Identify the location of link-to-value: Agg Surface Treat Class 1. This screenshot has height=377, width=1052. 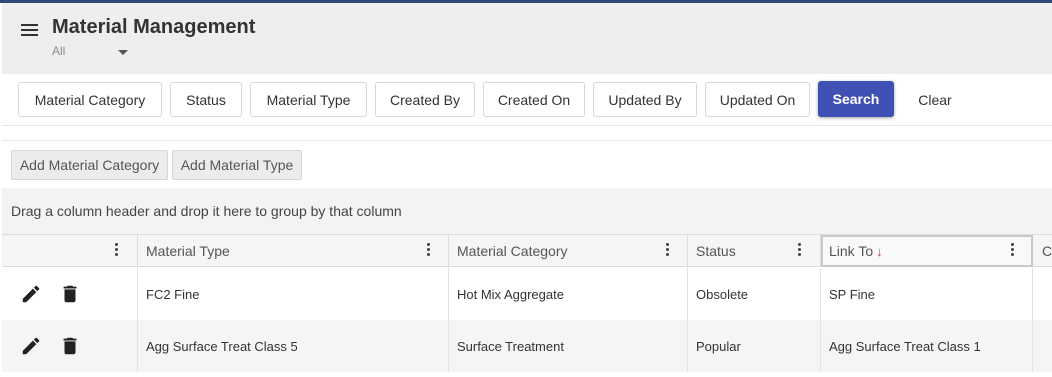
(905, 346).